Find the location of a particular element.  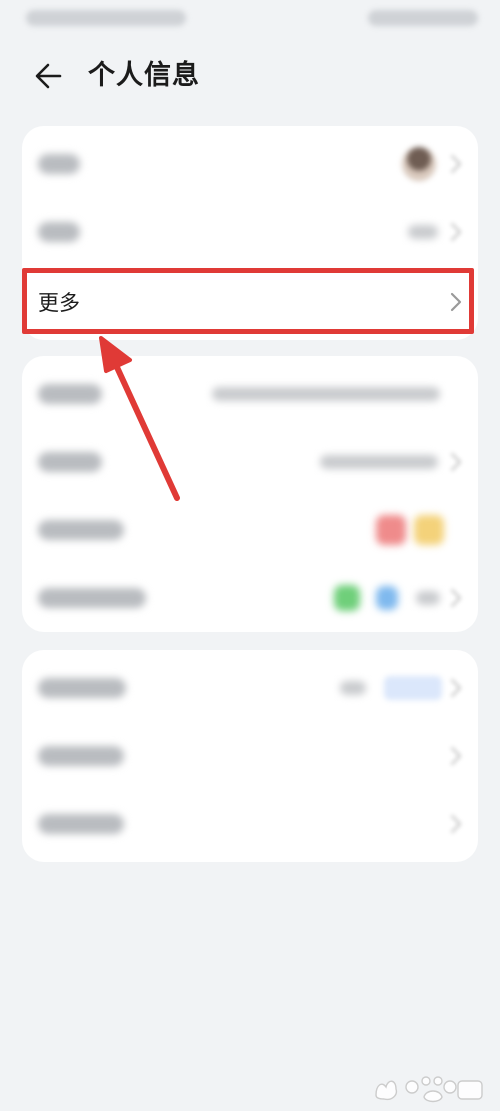

nickname-row-label is located at coordinates (59, 232).